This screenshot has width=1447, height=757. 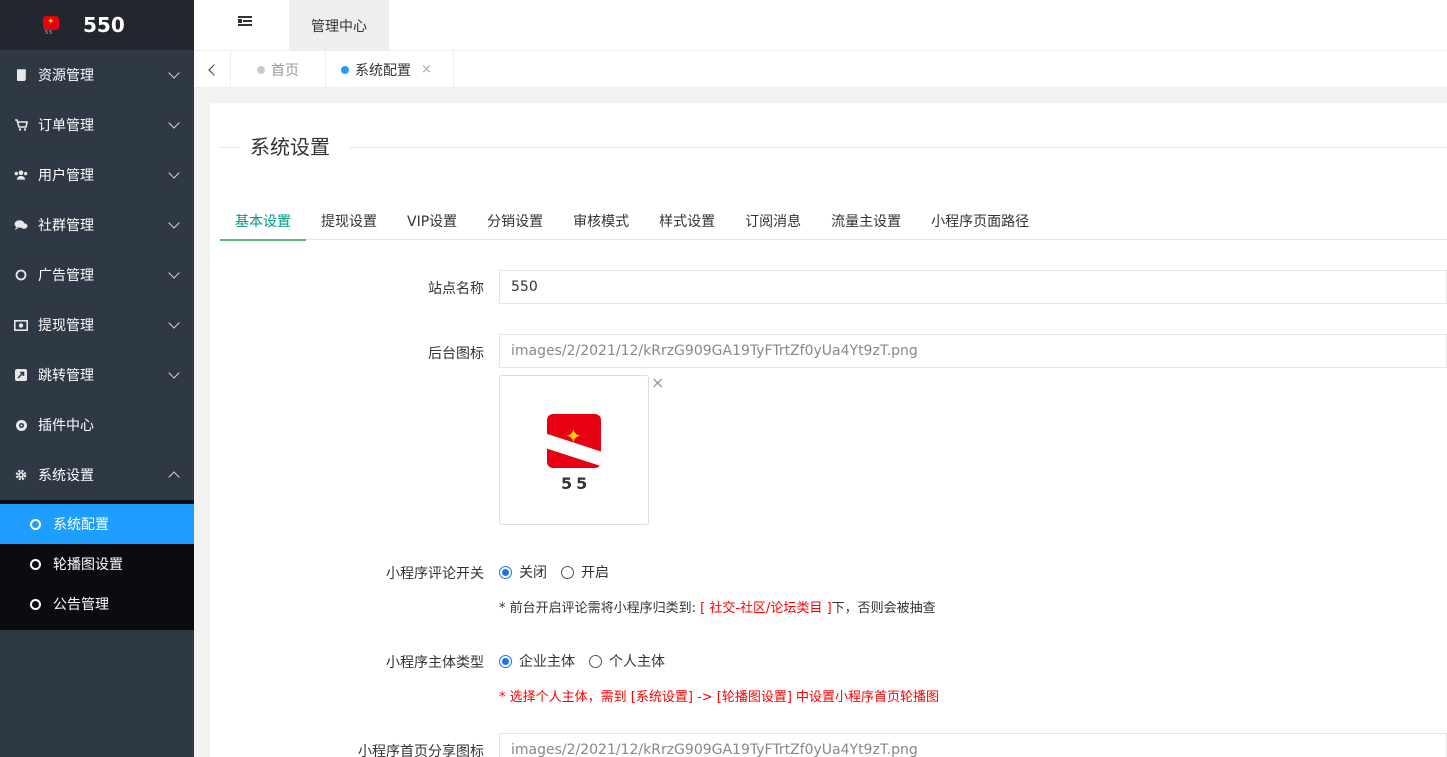 I want to click on tab-vip: VIP设置, so click(x=432, y=220).